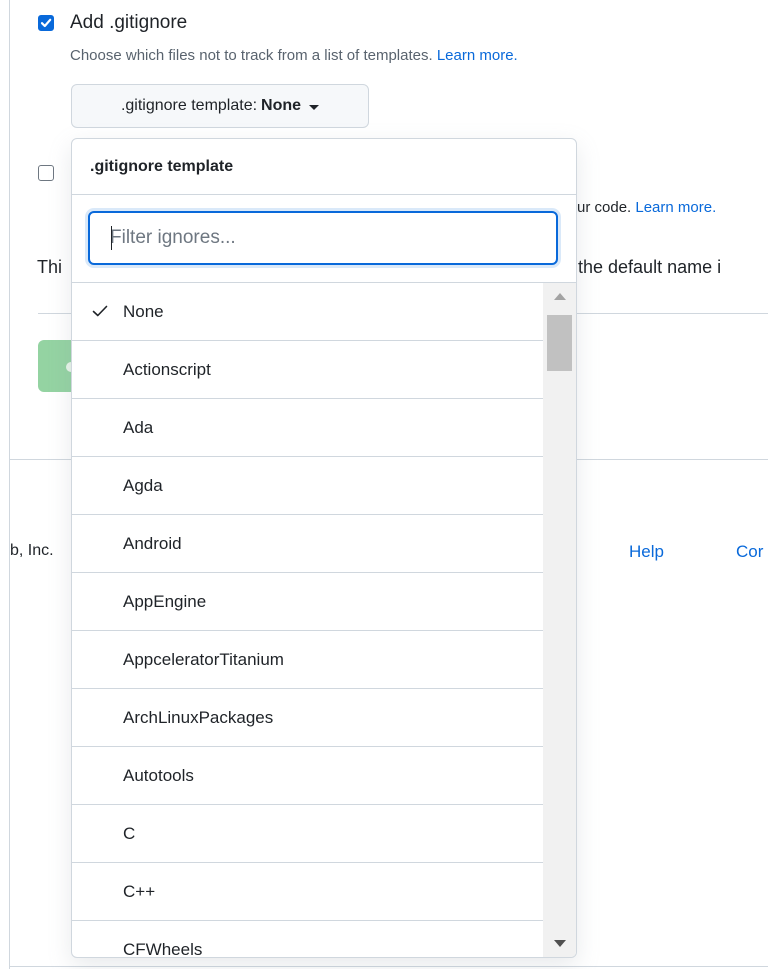 The width and height of the screenshot is (768, 969). I want to click on text-cursor, so click(111, 238).